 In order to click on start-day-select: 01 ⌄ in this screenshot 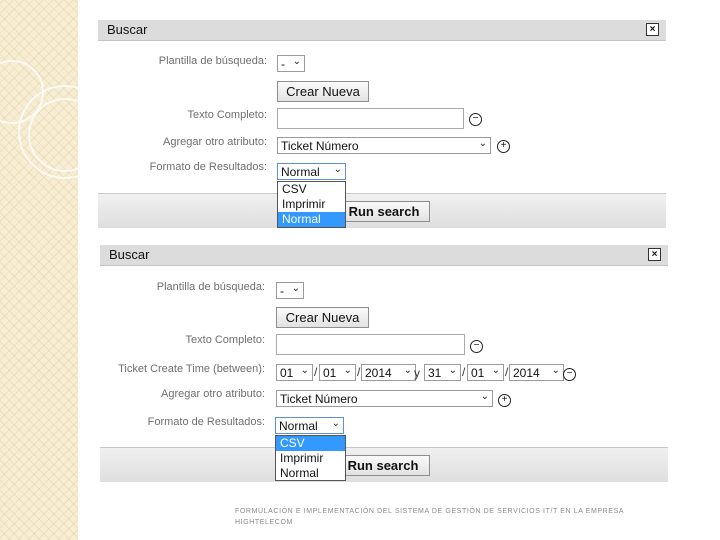, I will do `click(294, 372)`.